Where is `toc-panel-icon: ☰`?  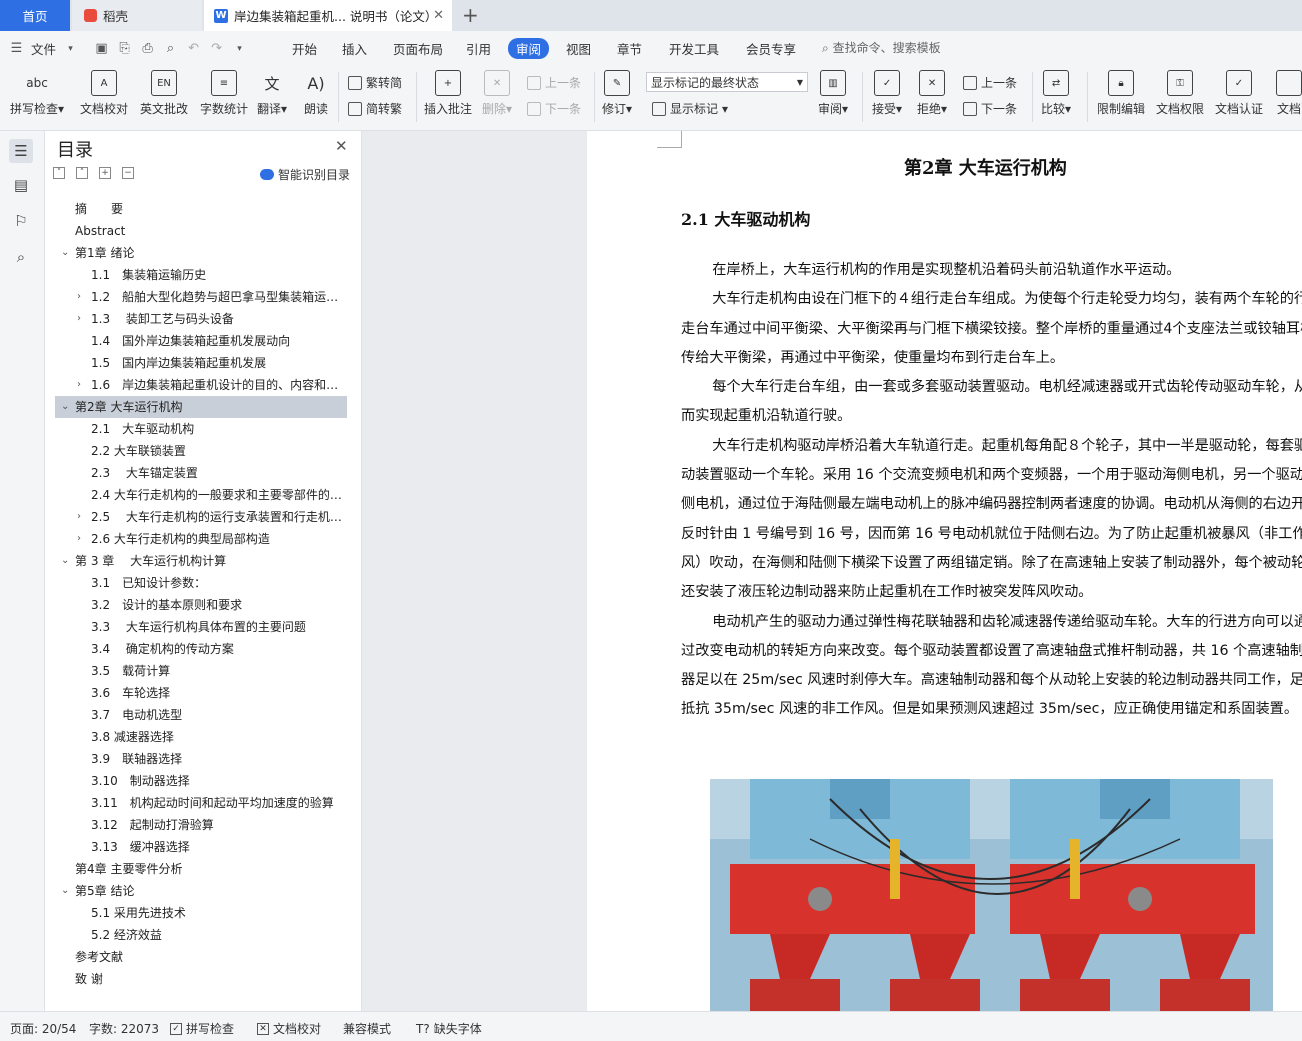
toc-panel-icon: ☰ is located at coordinates (21, 151).